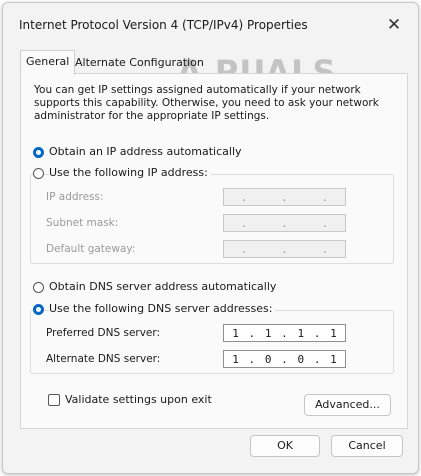 The image size is (421, 476). Describe the element at coordinates (162, 308) in the screenshot. I see `use-following-dns-label: Use the following DNS server addresses:` at that location.